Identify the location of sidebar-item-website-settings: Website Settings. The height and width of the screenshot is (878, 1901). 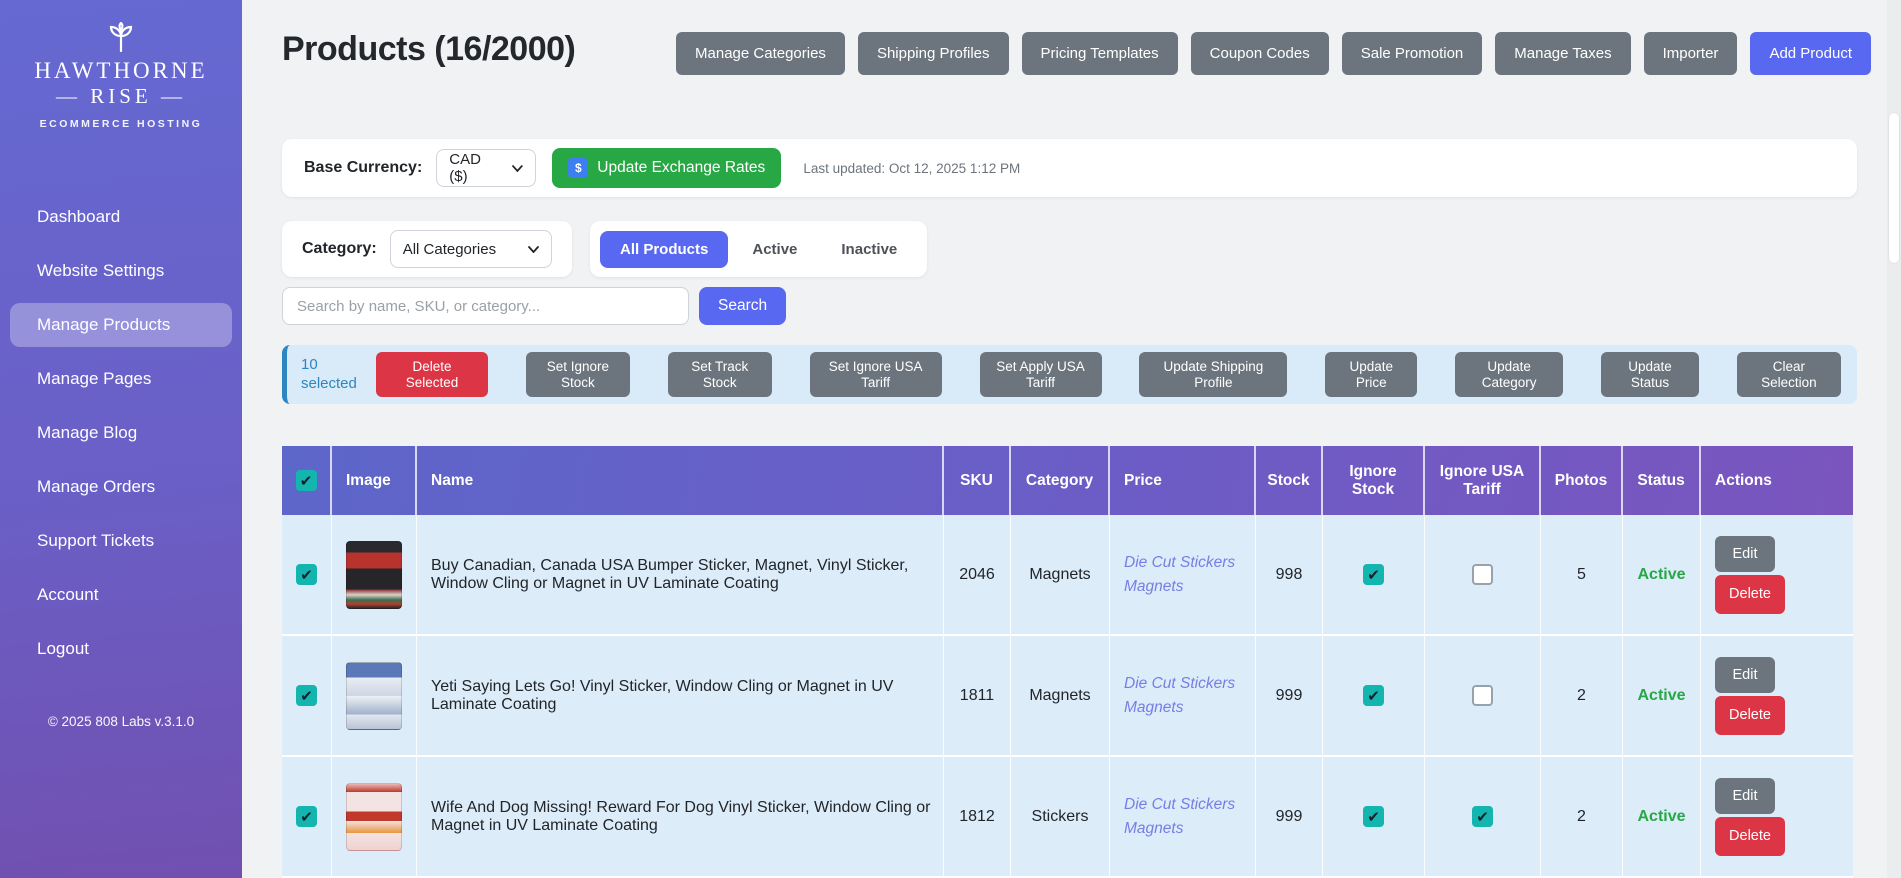
(121, 271).